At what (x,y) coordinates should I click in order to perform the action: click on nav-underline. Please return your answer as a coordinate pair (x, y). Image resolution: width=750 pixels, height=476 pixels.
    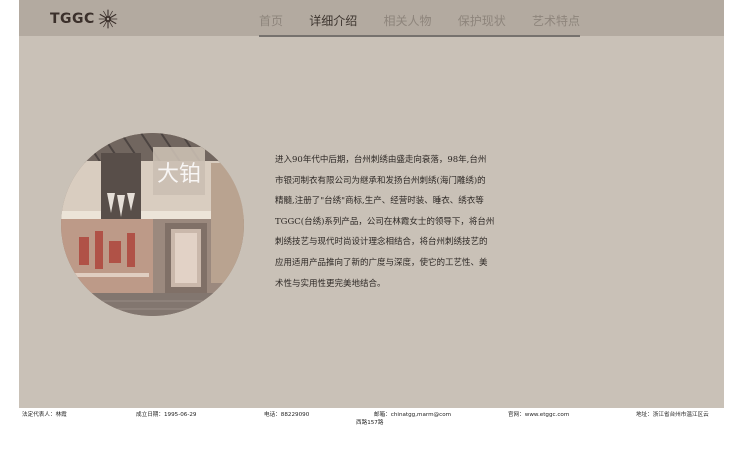
    Looking at the image, I should click on (419, 36).